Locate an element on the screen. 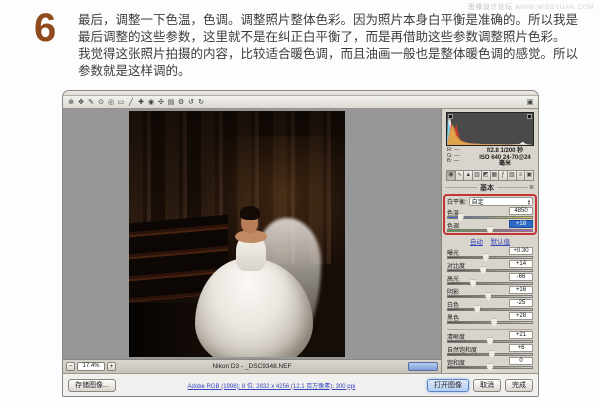 This screenshot has height=408, width=600. slider-value-box: +0.30 is located at coordinates (521, 250).